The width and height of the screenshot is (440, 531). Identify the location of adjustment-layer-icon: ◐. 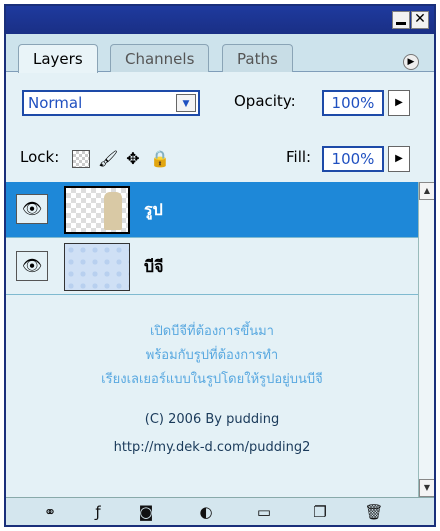
(206, 512).